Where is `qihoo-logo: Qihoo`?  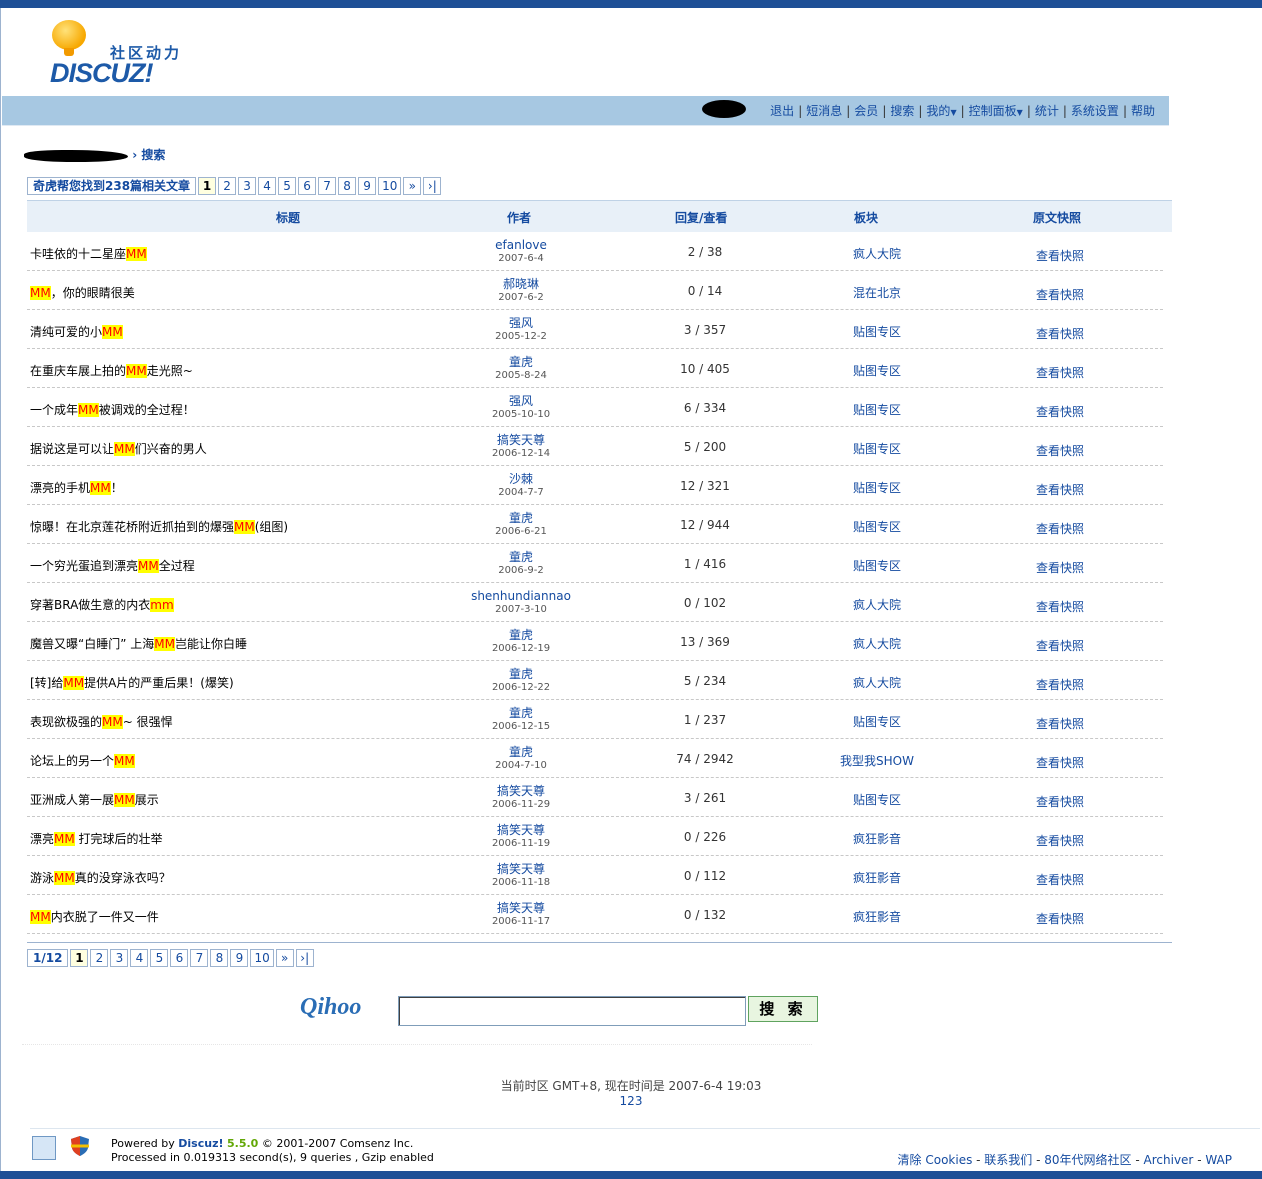 qihoo-logo: Qihoo is located at coordinates (330, 1007).